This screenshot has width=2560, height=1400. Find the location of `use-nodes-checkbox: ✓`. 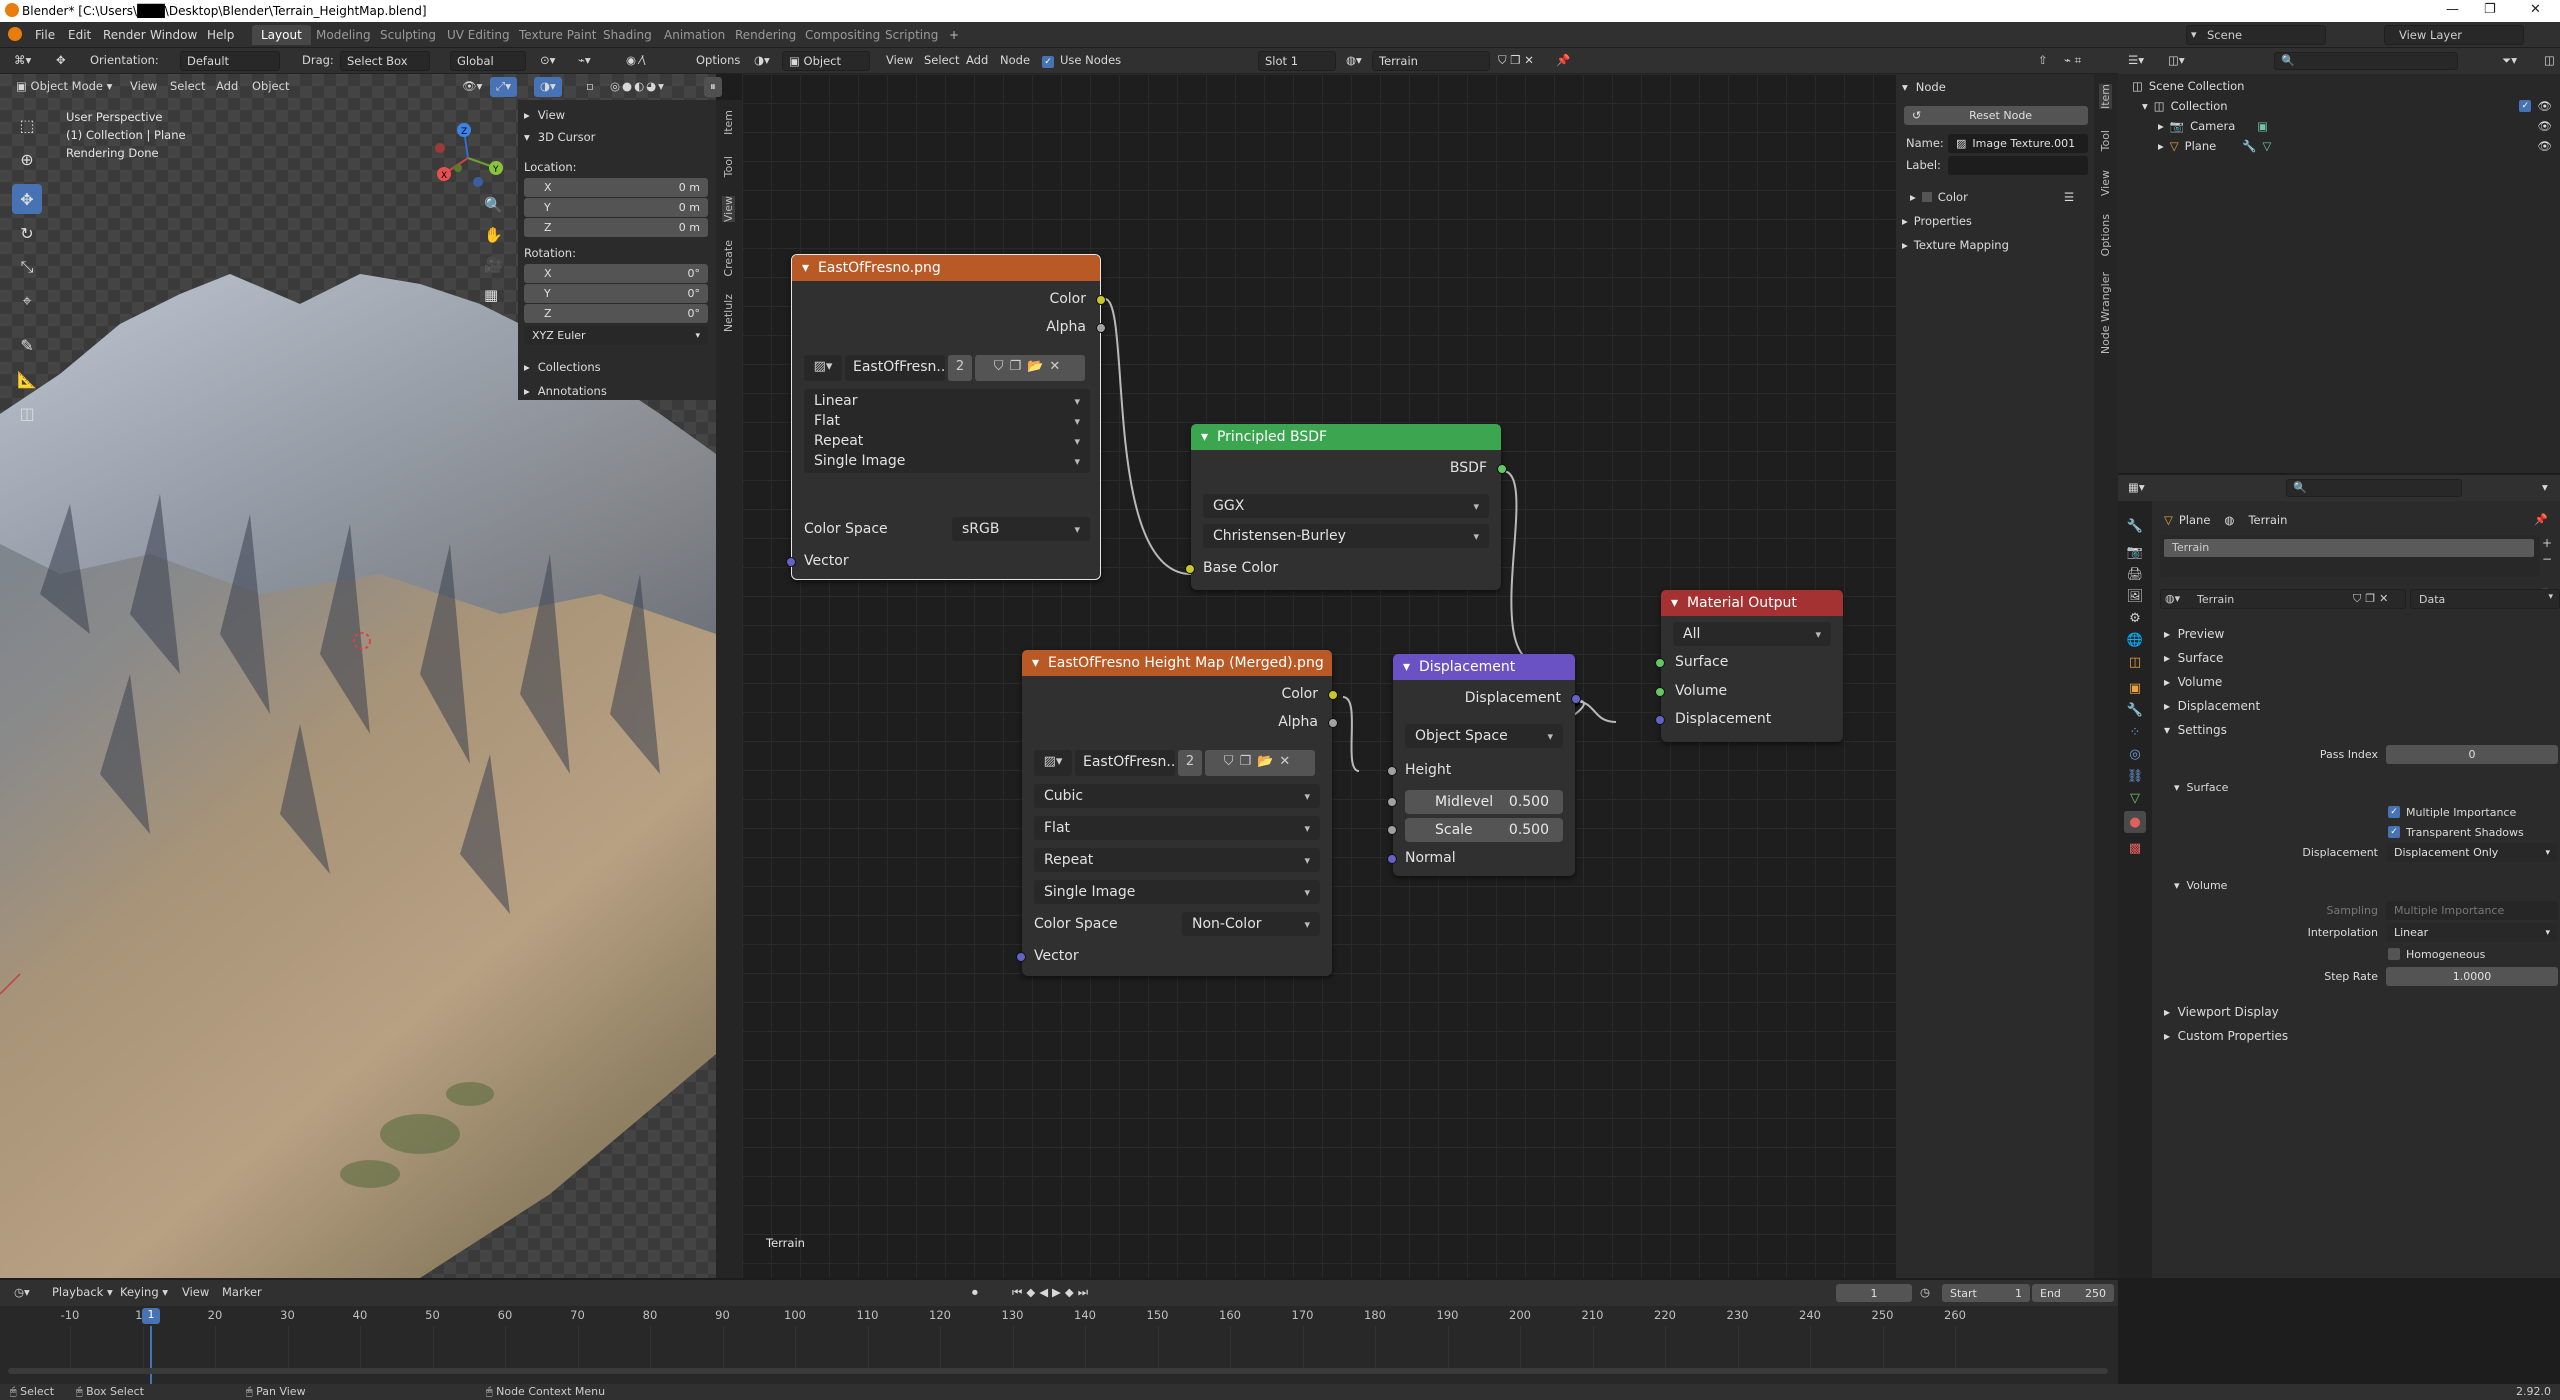

use-nodes-checkbox: ✓ is located at coordinates (1048, 62).